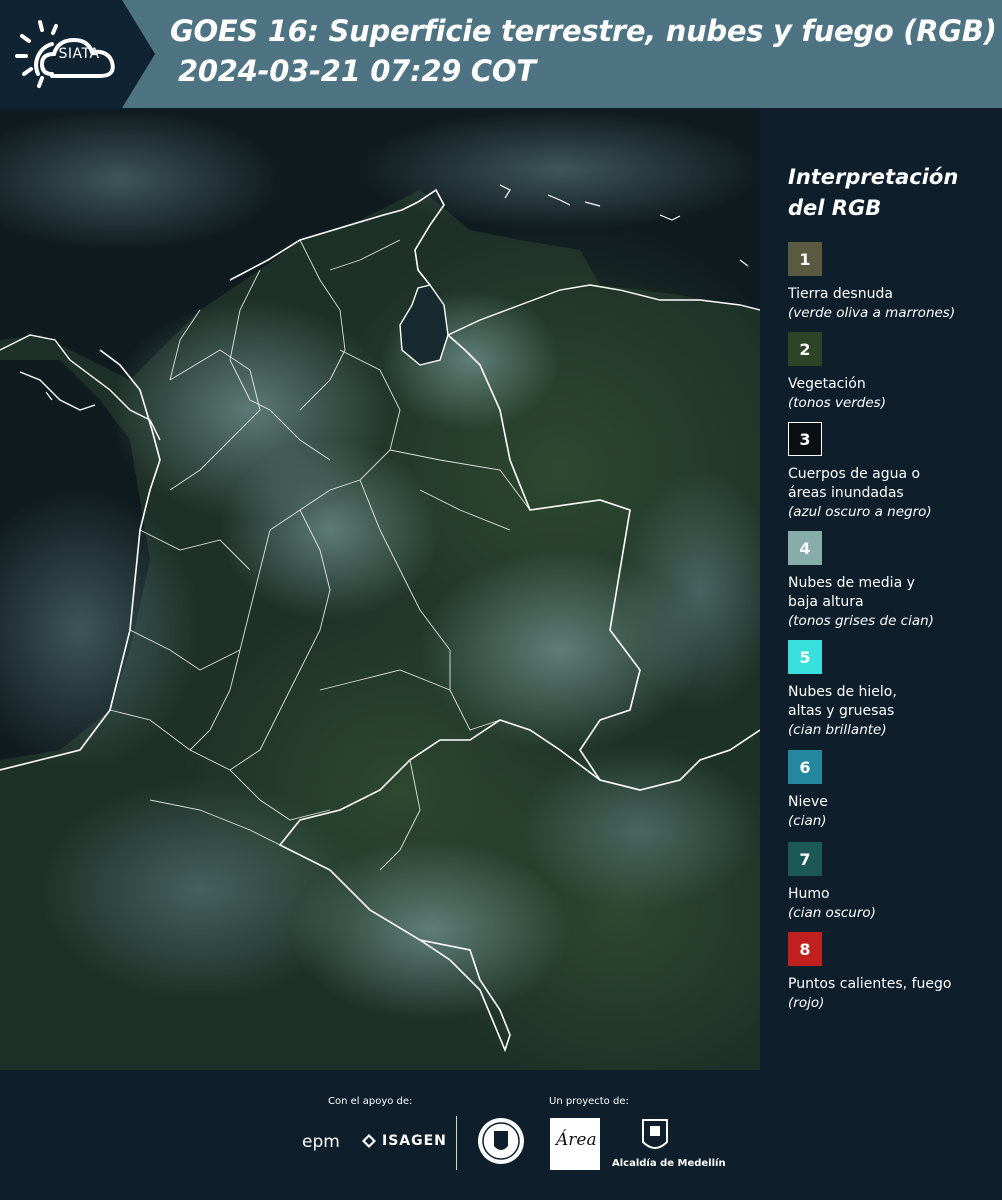 The image size is (1002, 1200). What do you see at coordinates (669, 1163) in the screenshot?
I see `alcaldia-text: Alcaldía de Medellín` at bounding box center [669, 1163].